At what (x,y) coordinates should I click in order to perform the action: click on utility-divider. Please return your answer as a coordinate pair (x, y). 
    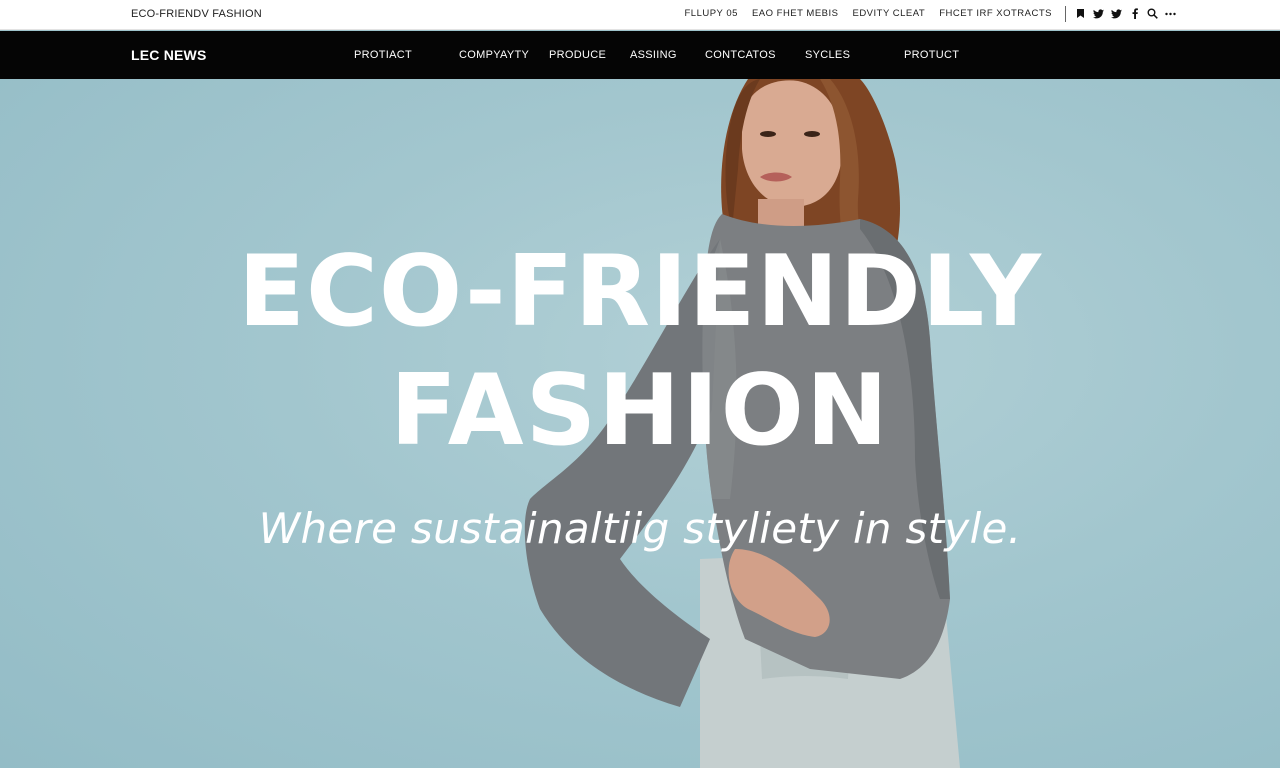
    Looking at the image, I should click on (1065, 14).